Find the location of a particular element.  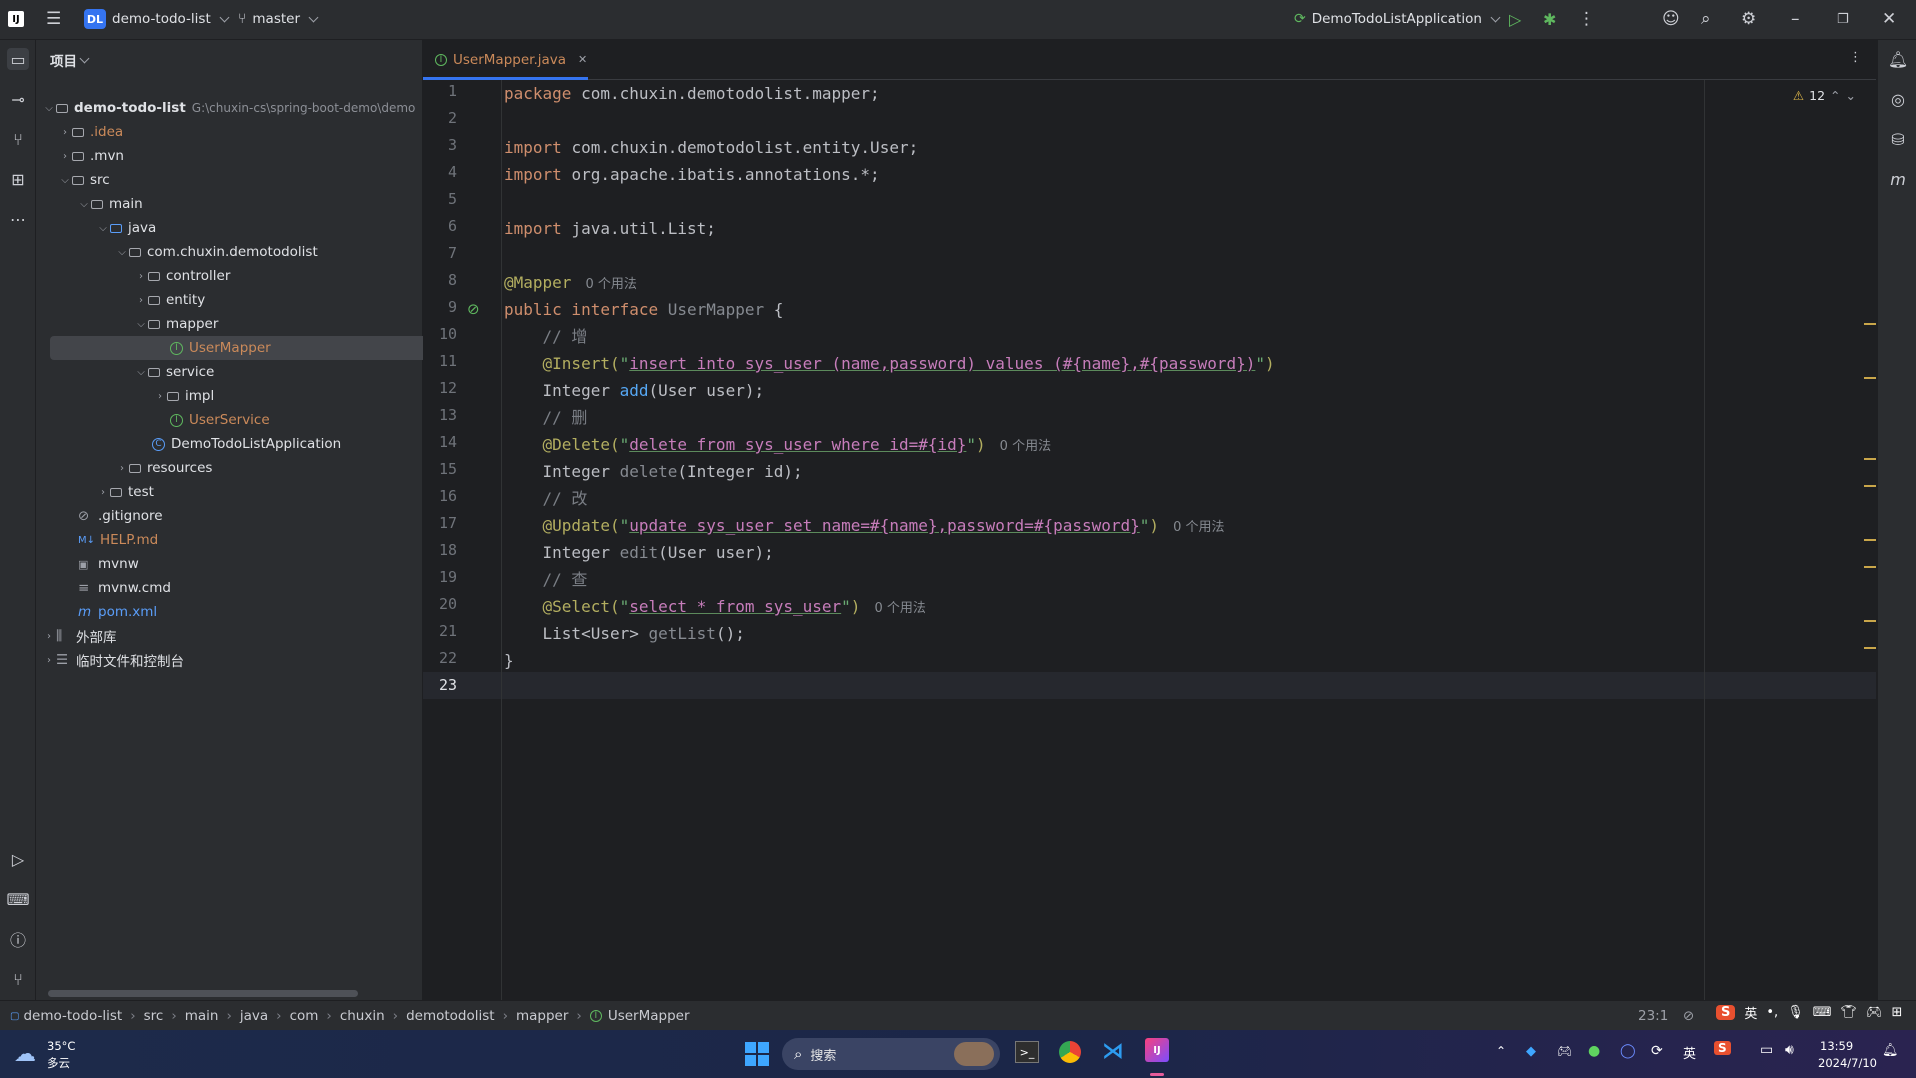

tree-item: › ⫼ 外部库 is located at coordinates (232, 636).